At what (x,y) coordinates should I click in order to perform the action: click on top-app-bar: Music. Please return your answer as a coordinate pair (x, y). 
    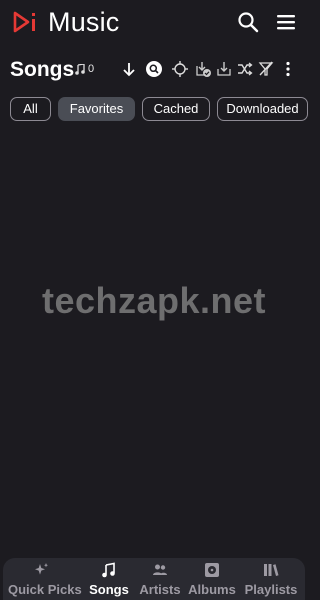
    Looking at the image, I should click on (154, 22).